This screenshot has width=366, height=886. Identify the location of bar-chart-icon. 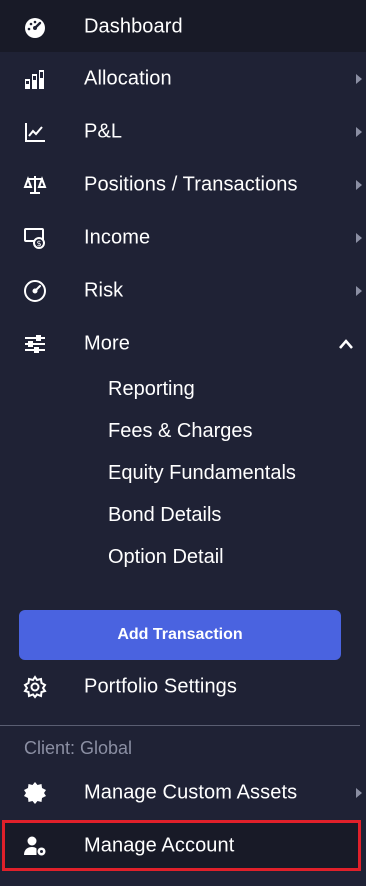
(35, 79).